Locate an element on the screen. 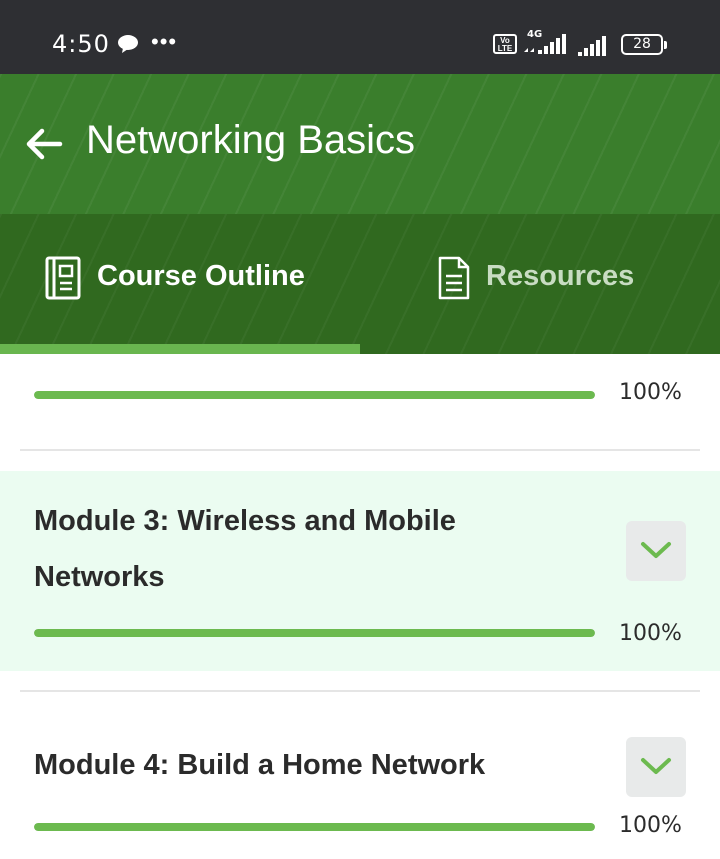 This screenshot has height=859, width=720. module-title: Module 3: Wireless and Mobile Networks is located at coordinates (245, 549).